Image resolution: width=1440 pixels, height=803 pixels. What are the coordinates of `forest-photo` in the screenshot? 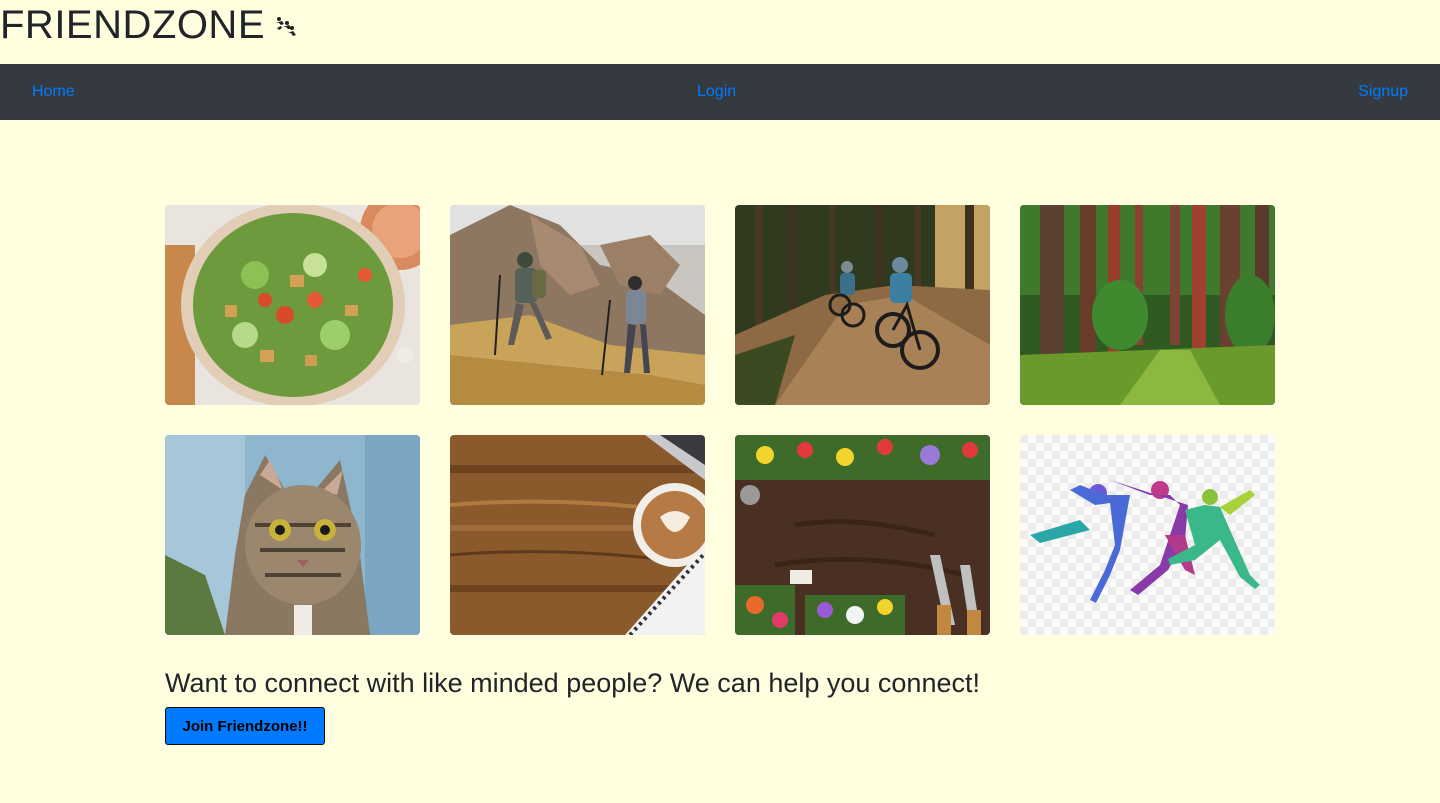 It's located at (1147, 305).